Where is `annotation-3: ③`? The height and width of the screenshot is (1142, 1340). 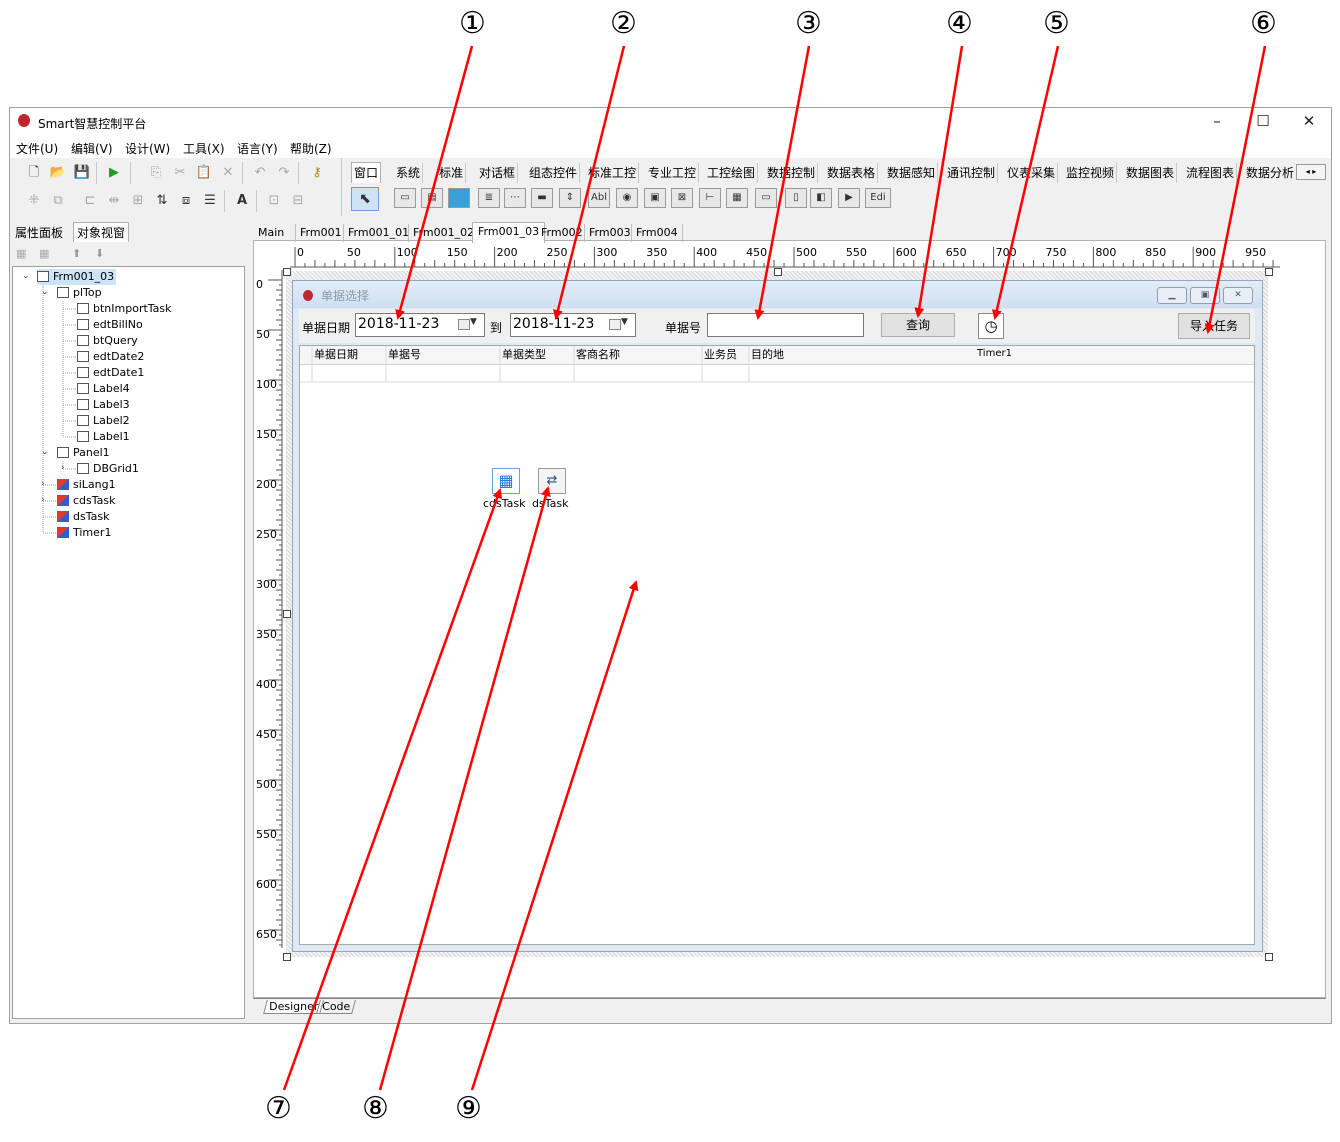
annotation-3: ③ is located at coordinates (808, 23).